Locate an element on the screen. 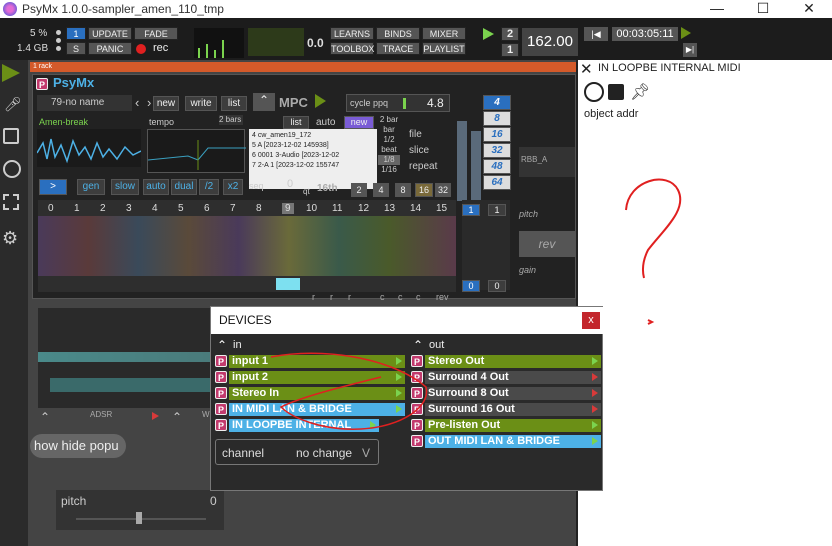  mixer-button: MIXER is located at coordinates (444, 33).